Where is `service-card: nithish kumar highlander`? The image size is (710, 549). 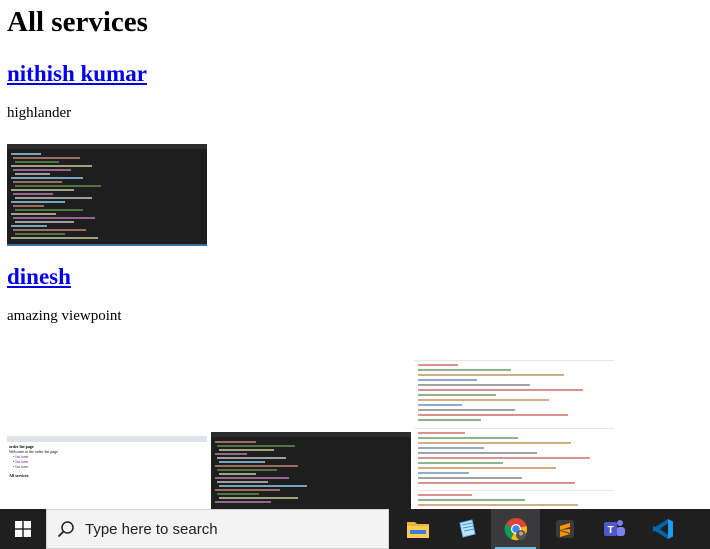
service-card: nithish kumar highlander is located at coordinates (357, 91).